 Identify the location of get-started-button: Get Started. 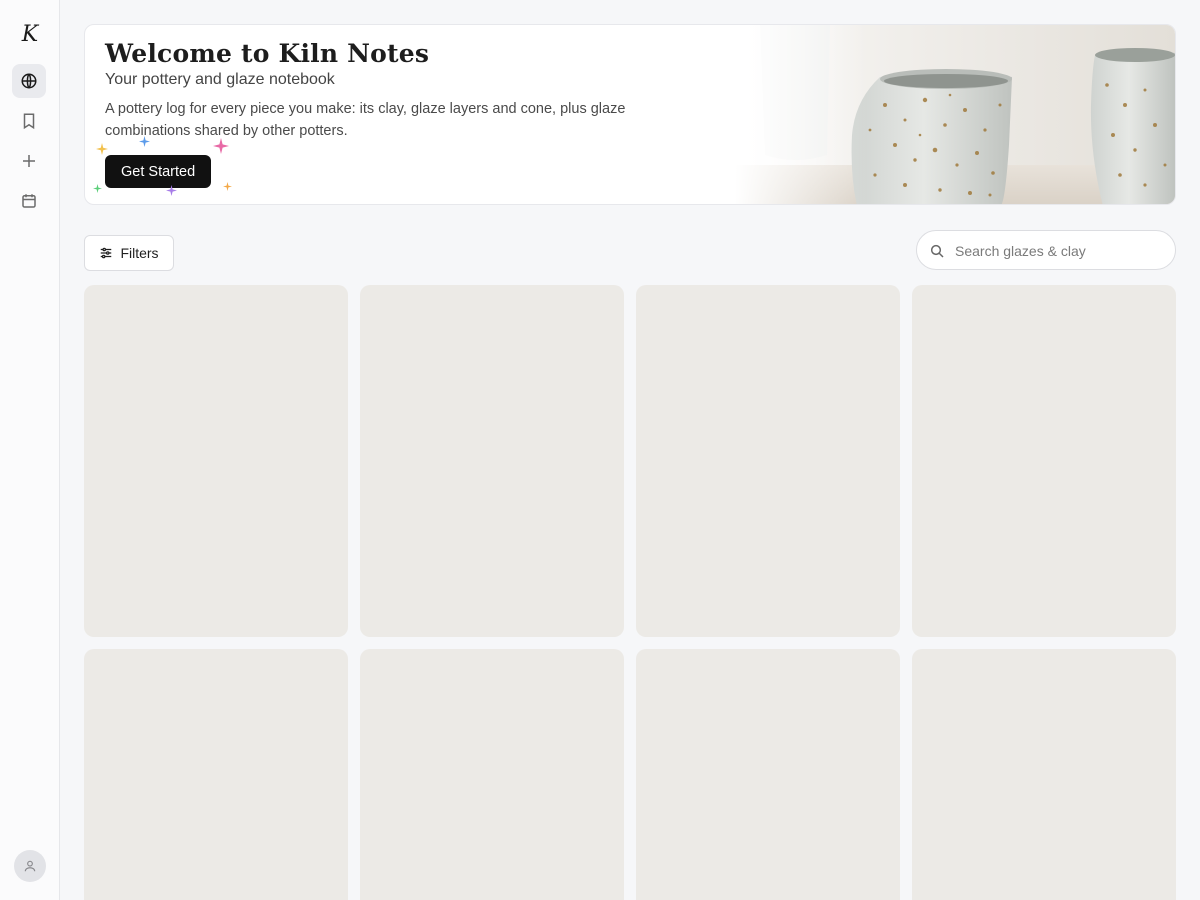
(158, 171).